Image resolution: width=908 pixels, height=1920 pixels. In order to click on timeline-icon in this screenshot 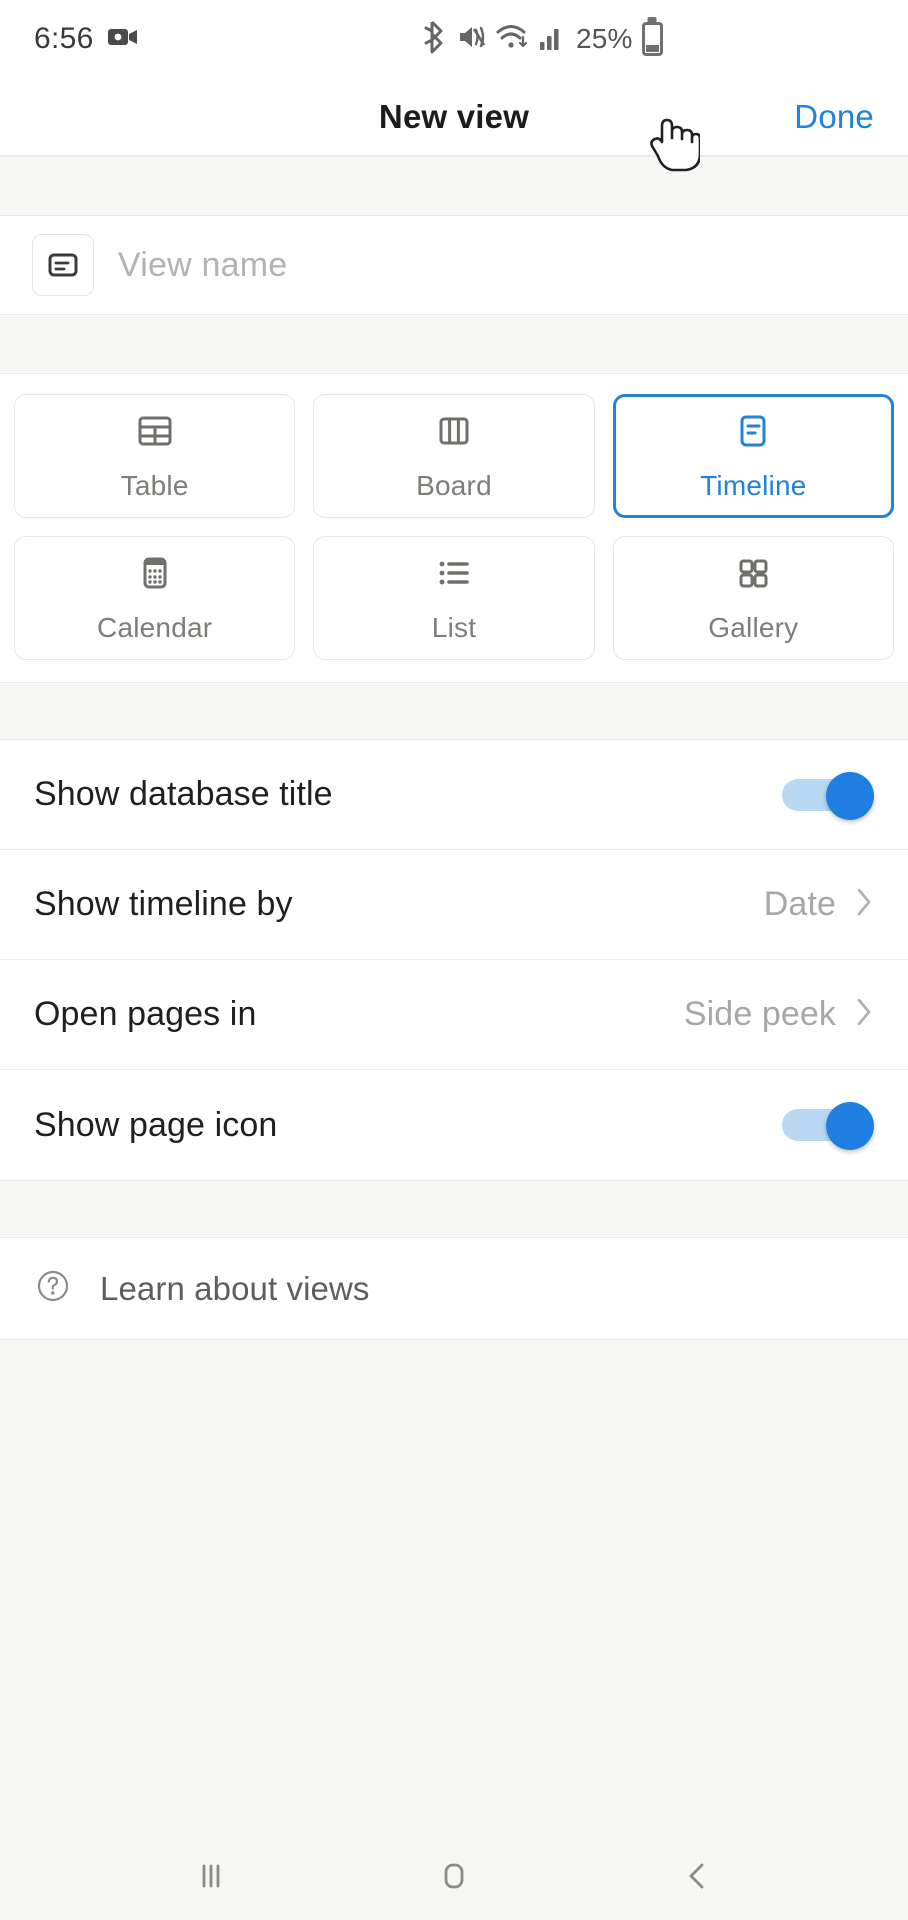, I will do `click(753, 433)`.